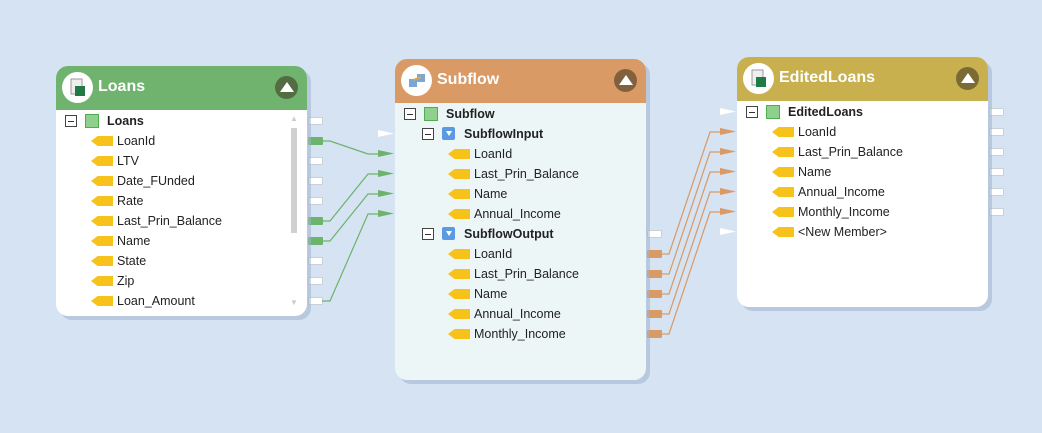  What do you see at coordinates (181, 121) in the screenshot?
I see `root-row: Loans` at bounding box center [181, 121].